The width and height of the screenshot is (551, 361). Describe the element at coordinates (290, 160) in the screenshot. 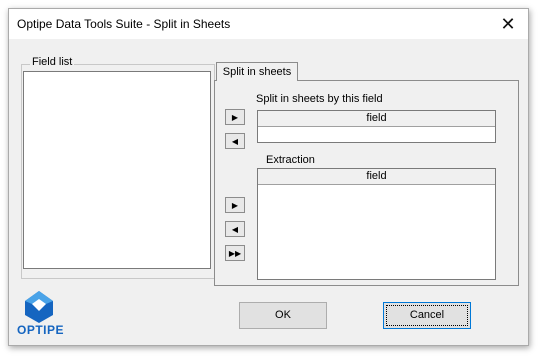

I see `extraction-label: Extraction` at that location.